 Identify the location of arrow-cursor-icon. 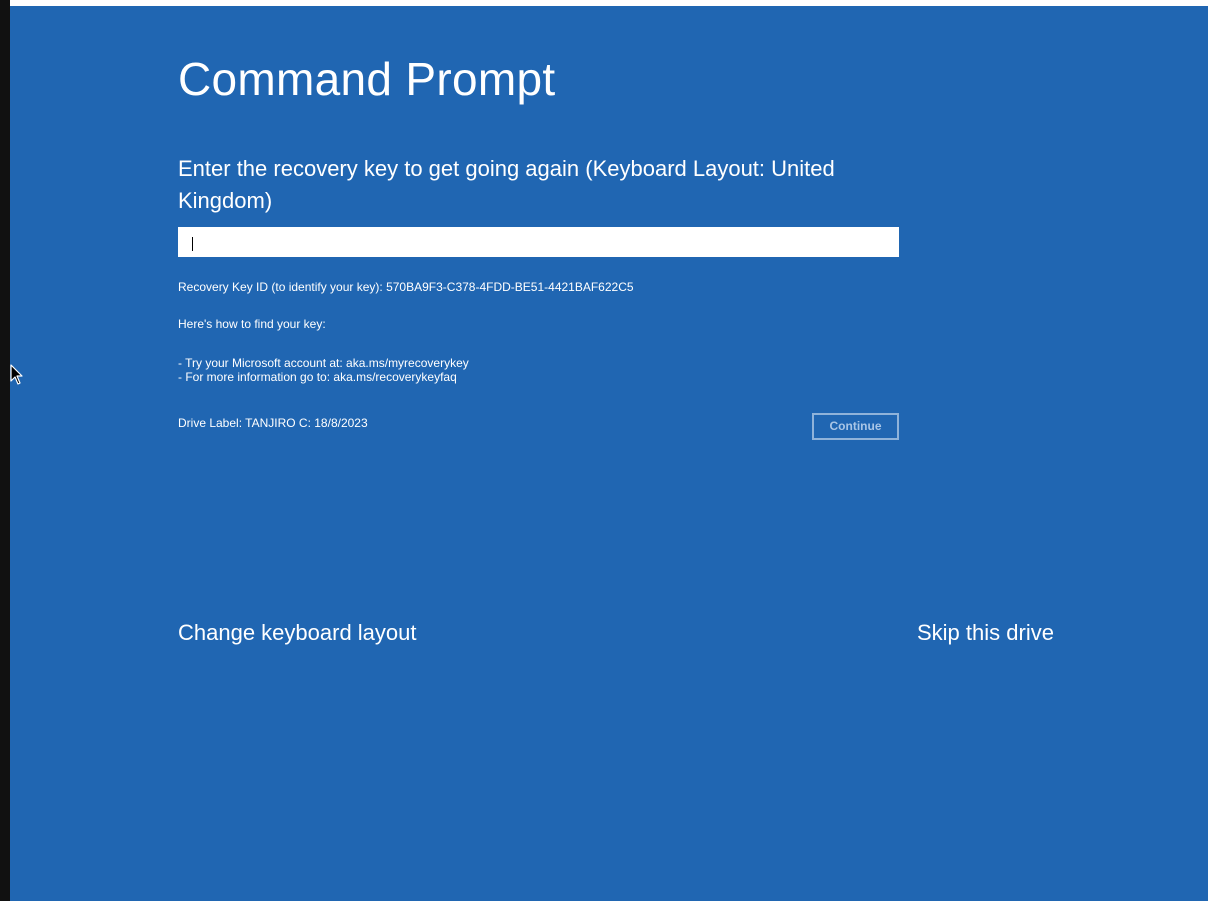
(16, 374).